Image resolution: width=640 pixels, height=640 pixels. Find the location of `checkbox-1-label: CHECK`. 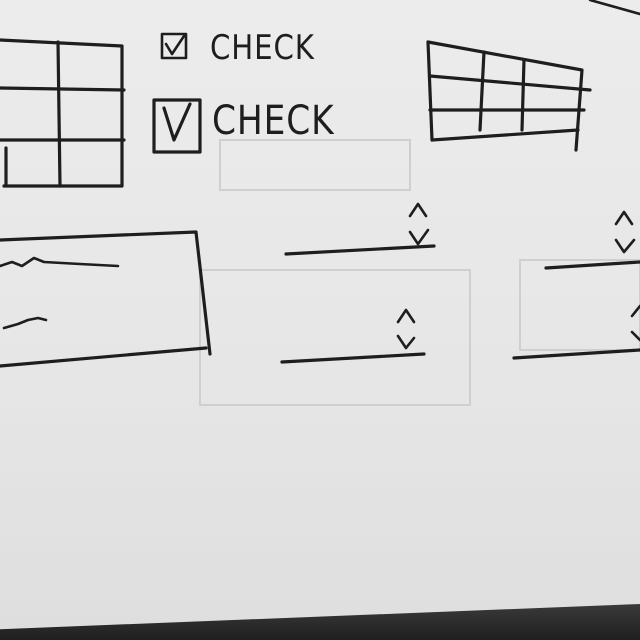

checkbox-1-label: CHECK is located at coordinates (262, 48).